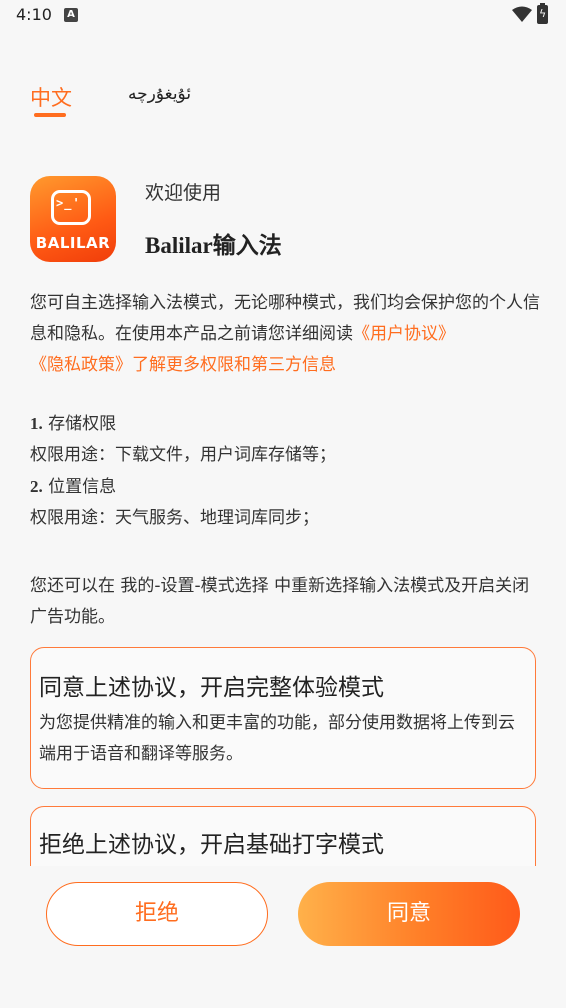 The image size is (566, 1008). What do you see at coordinates (280, 601) in the screenshot?
I see `settings-note: 您还可以在 我的-设置-模式选择 中重新选择输入法模式及开启关闭广告功能。` at bounding box center [280, 601].